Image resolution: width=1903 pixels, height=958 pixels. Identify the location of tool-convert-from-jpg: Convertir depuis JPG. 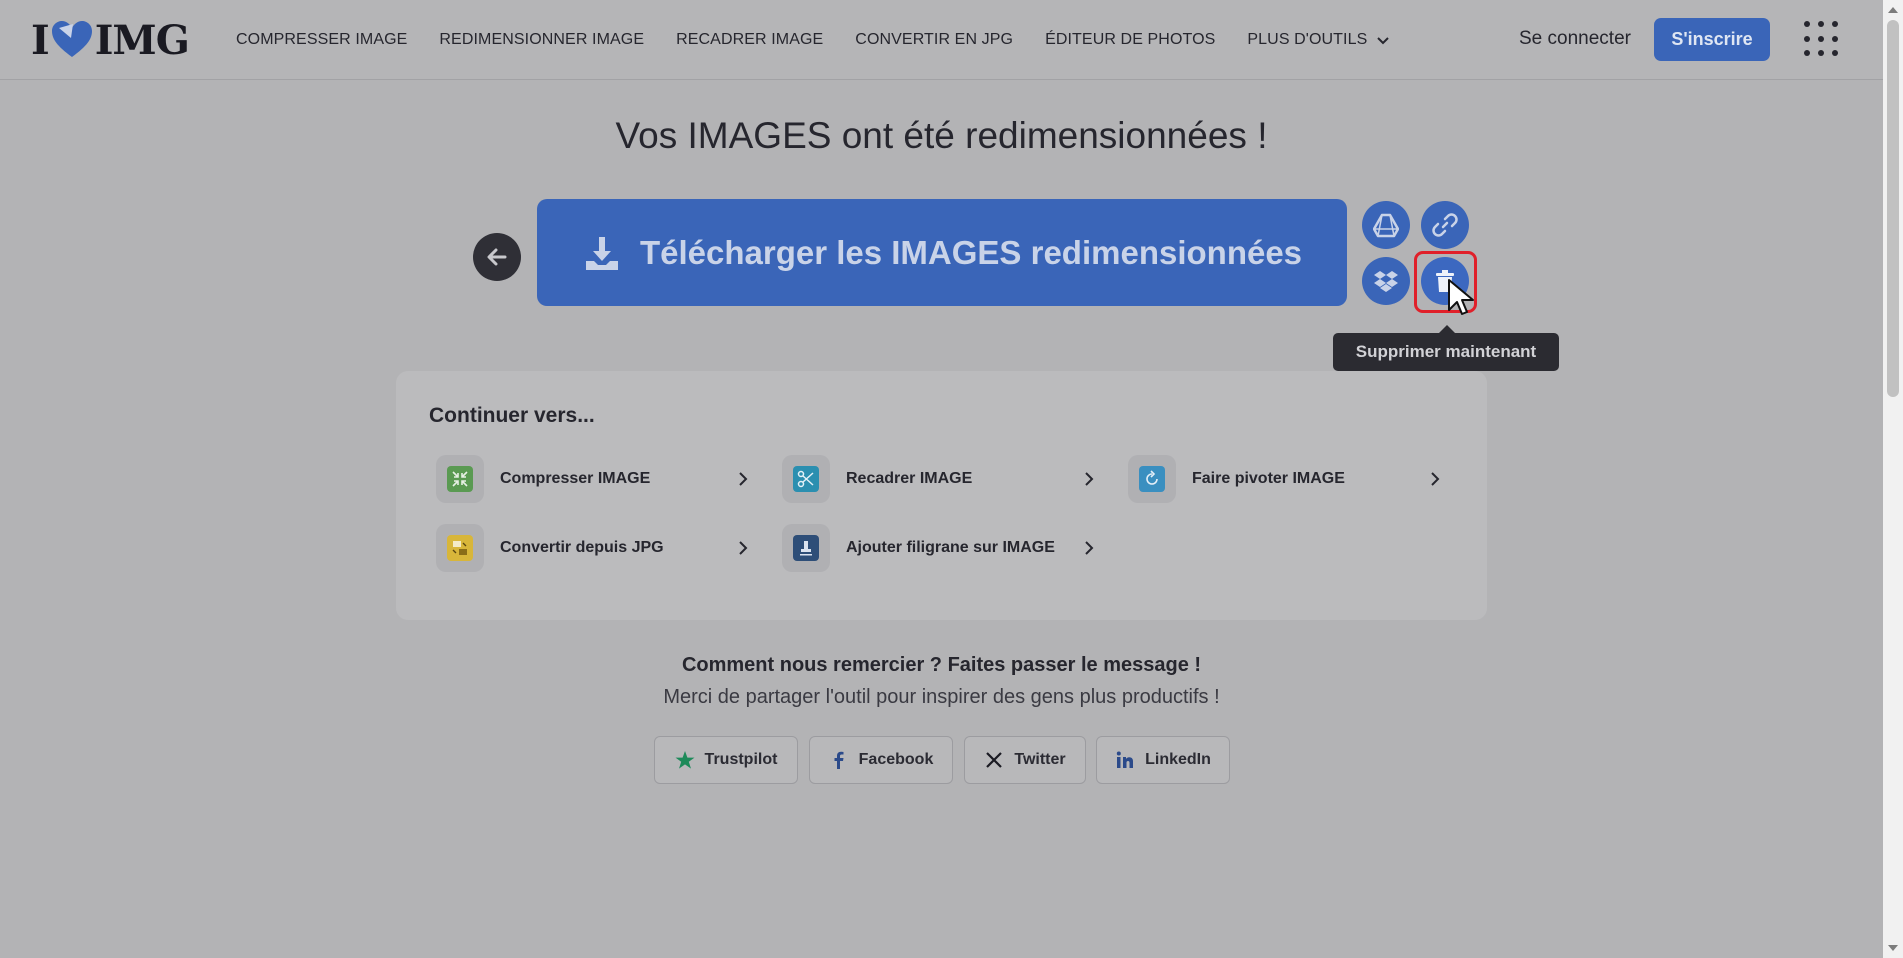
(596, 548).